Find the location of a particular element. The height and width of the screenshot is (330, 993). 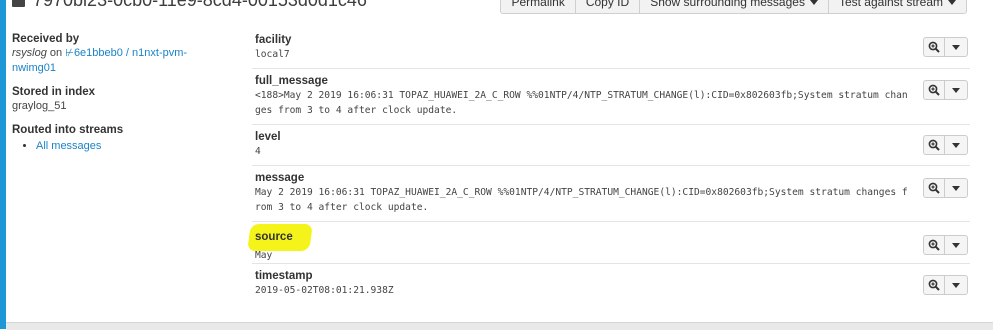

copy-id-button: Copy ID is located at coordinates (607, 7).